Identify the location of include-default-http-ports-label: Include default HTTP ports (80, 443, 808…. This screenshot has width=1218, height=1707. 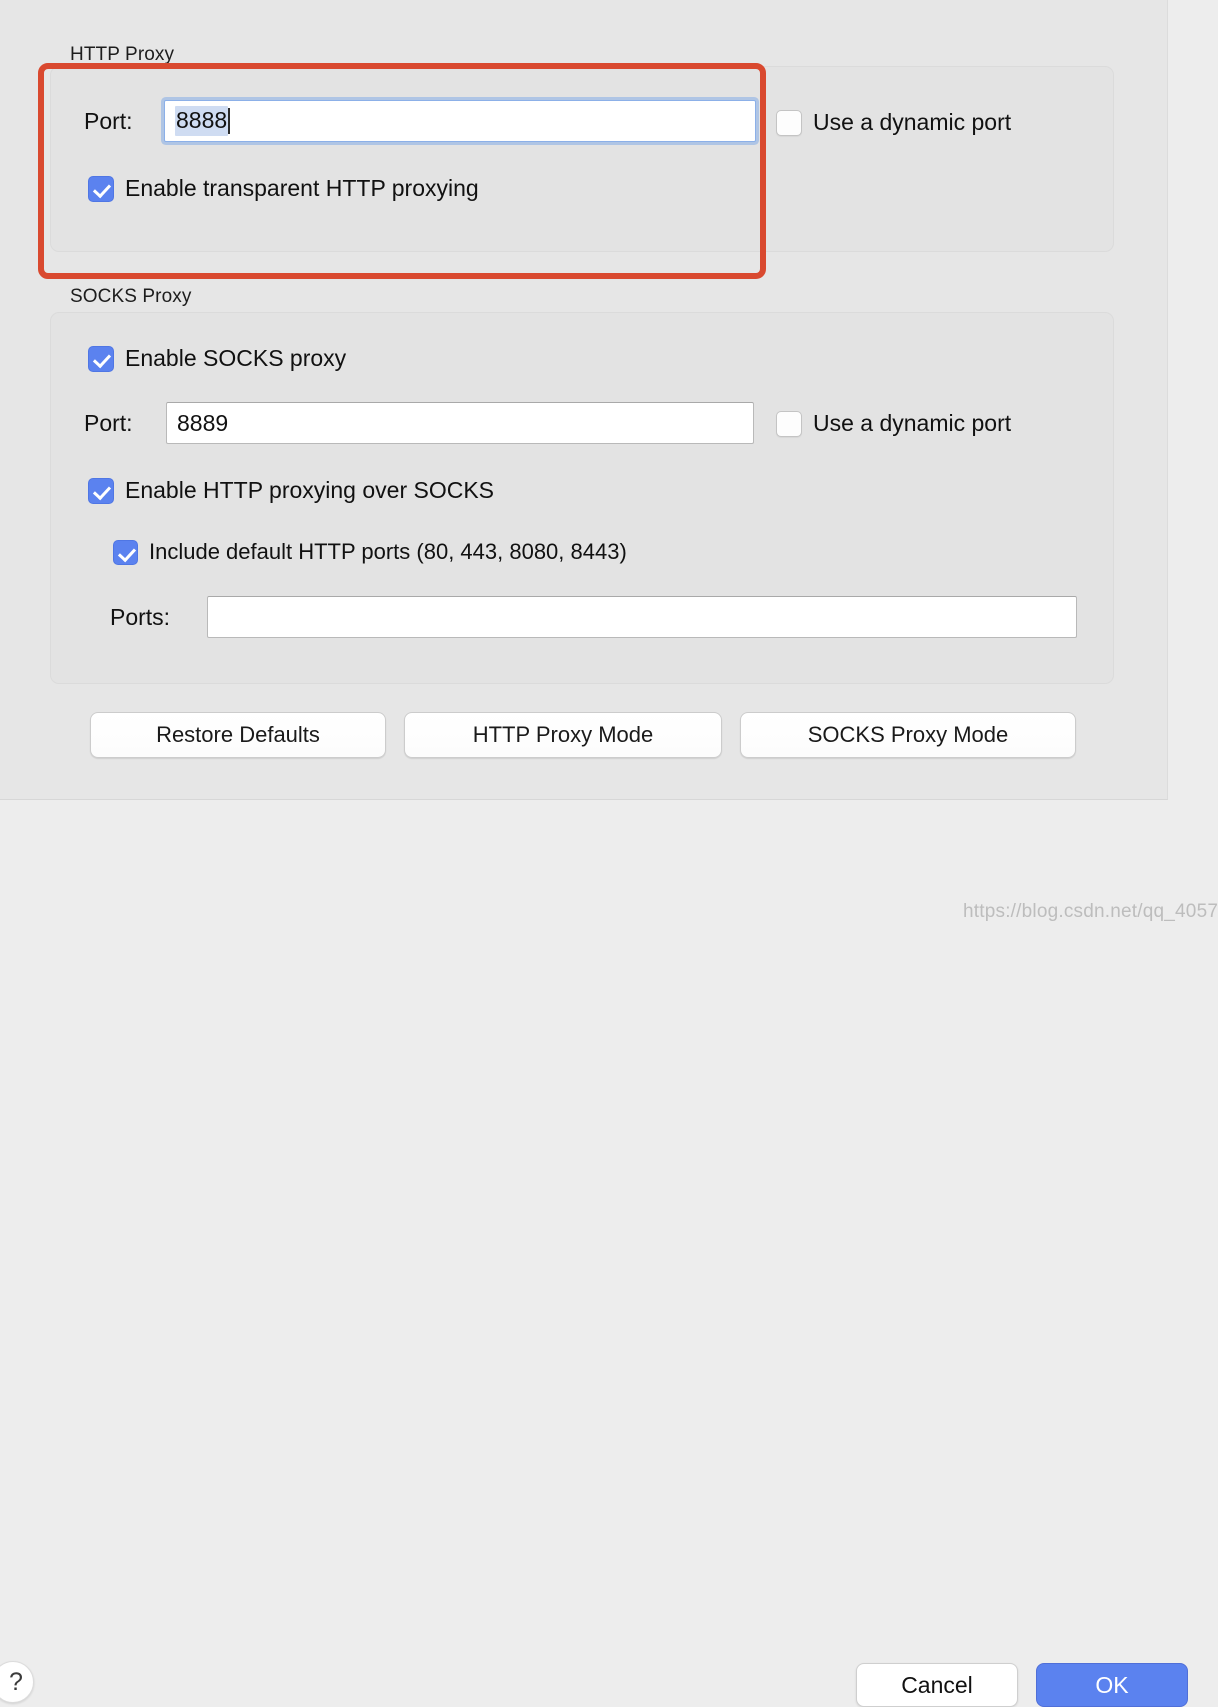
(388, 551).